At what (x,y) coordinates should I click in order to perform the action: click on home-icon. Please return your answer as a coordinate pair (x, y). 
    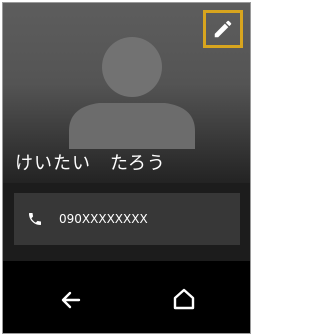
    Looking at the image, I should click on (184, 299).